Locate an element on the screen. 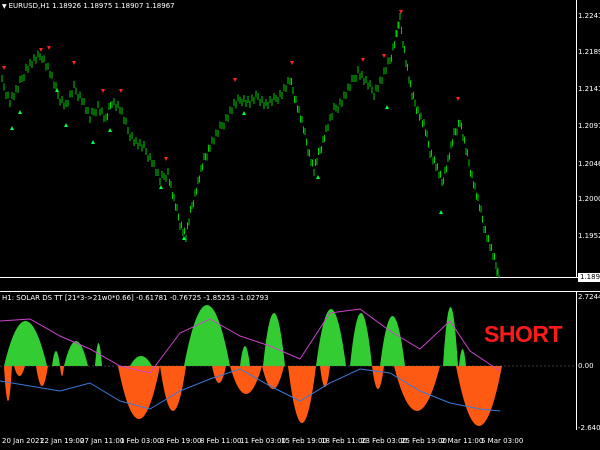 This screenshot has height=450, width=600. chart-menu-arrow-icon: ▼ is located at coordinates (4, 6).